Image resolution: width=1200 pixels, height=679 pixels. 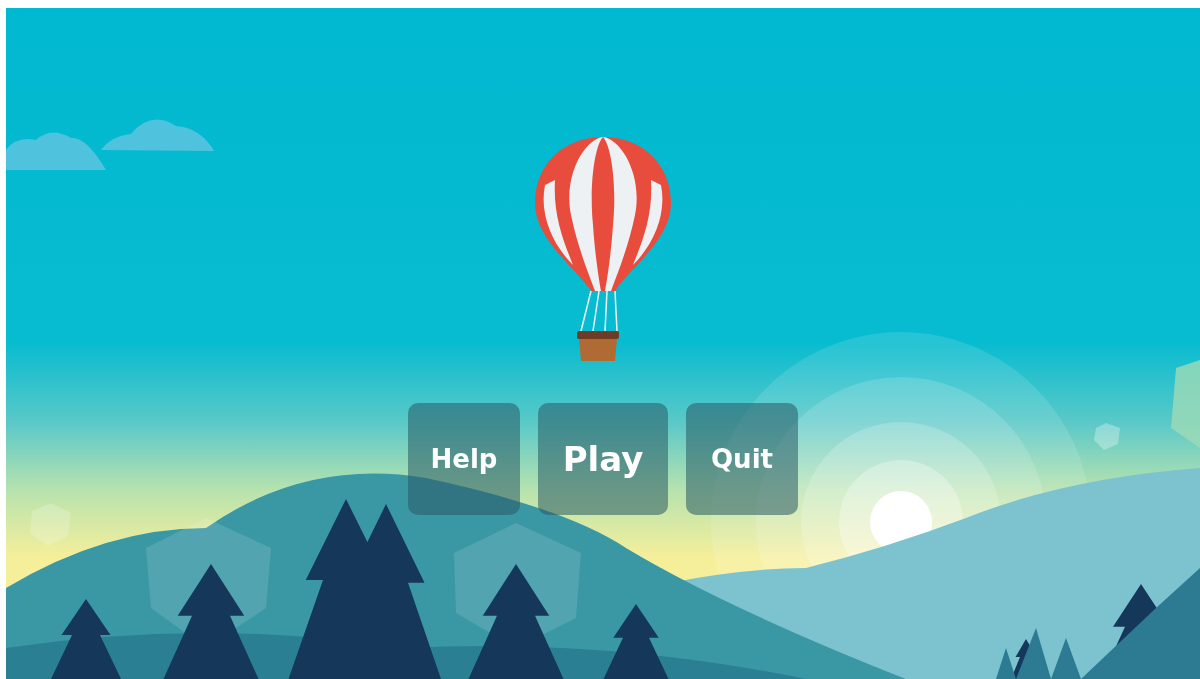 I want to click on play-button: Play, so click(x=603, y=459).